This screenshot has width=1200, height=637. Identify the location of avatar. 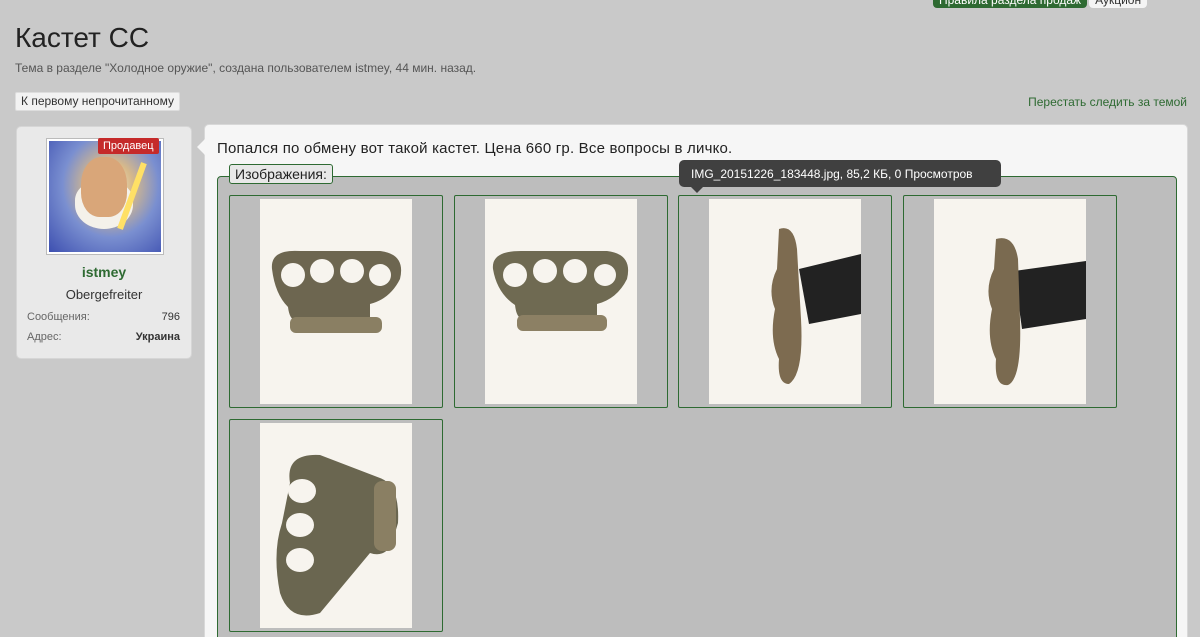
(105, 196).